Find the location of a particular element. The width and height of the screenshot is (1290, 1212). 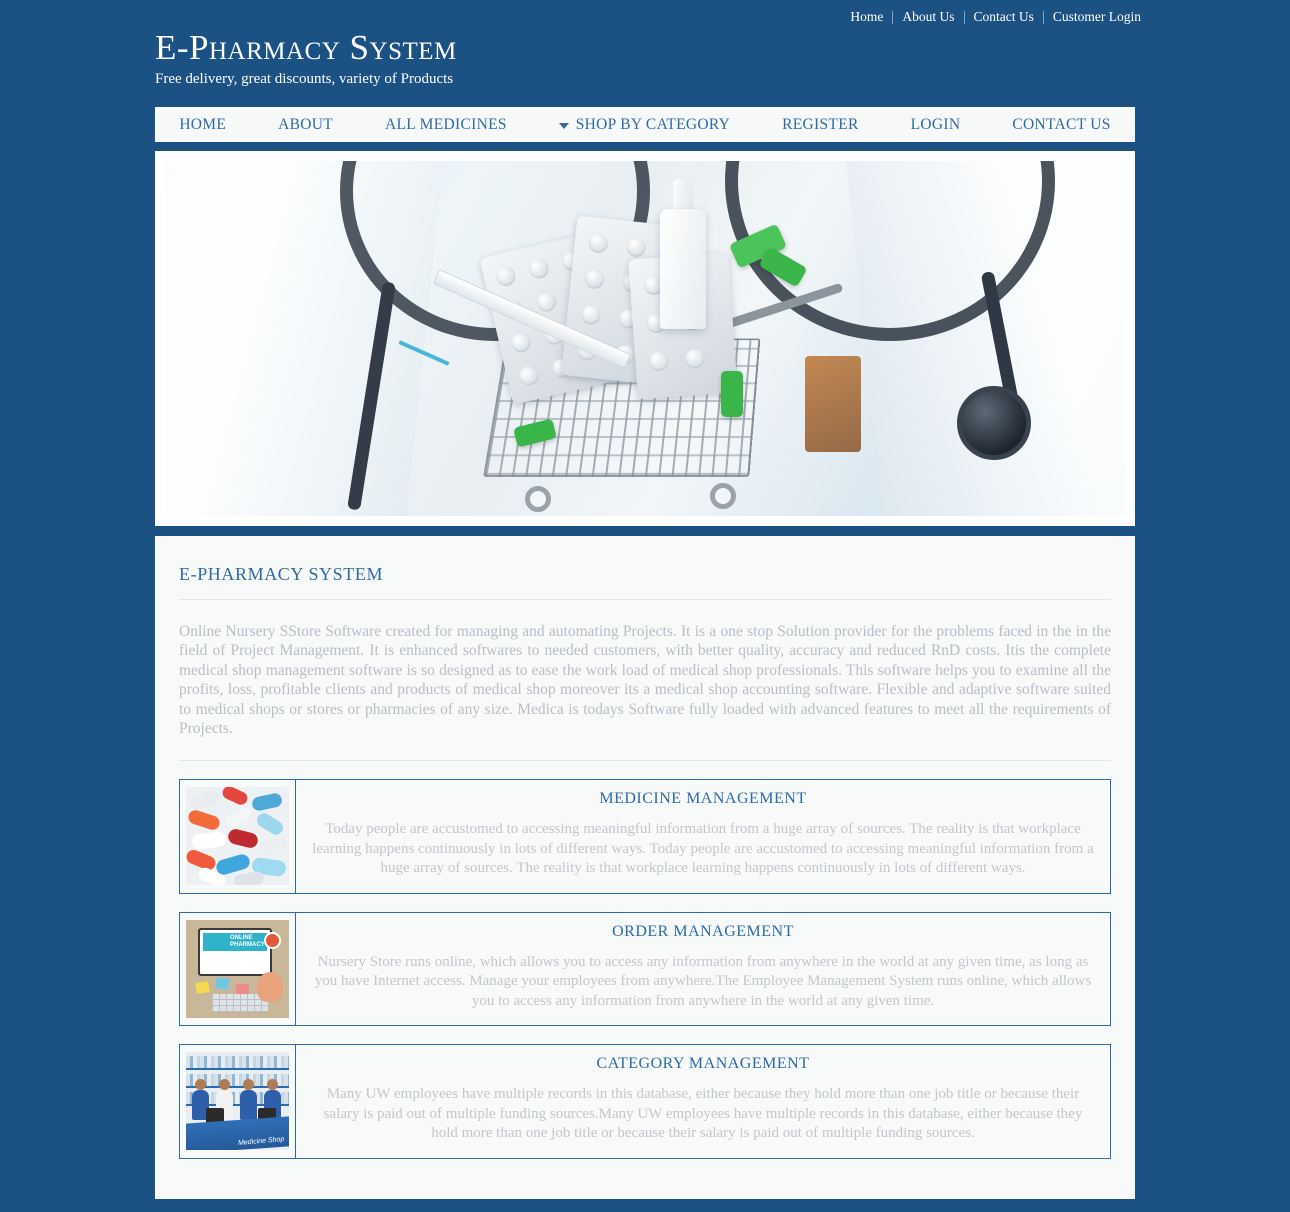

stethoscope-chestpiece is located at coordinates (994, 423).